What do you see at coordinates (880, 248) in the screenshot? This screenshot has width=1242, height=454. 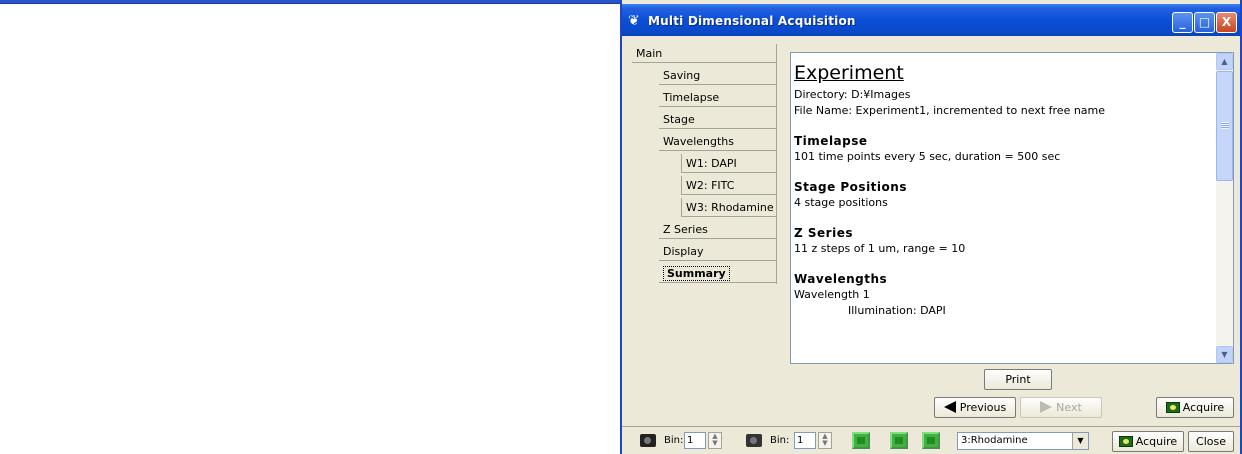 I see `z-series-line: 11 z steps of 1 um, range = 10` at bounding box center [880, 248].